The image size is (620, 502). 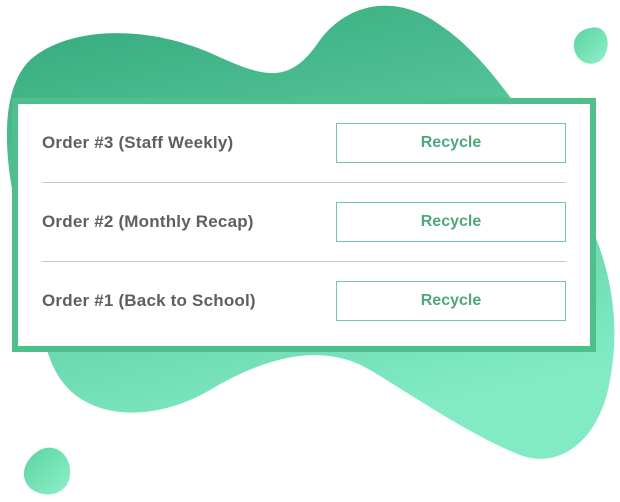 I want to click on small-blob-bottom-left, so click(x=47, y=471).